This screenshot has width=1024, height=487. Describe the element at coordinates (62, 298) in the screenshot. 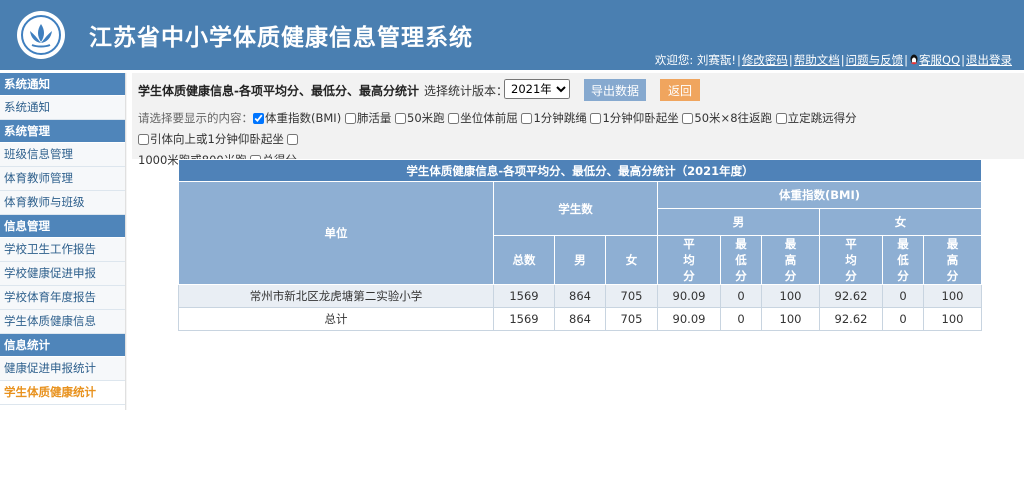

I see `sidebar-item-pe-annual-report: 学校体育年度报告` at that location.